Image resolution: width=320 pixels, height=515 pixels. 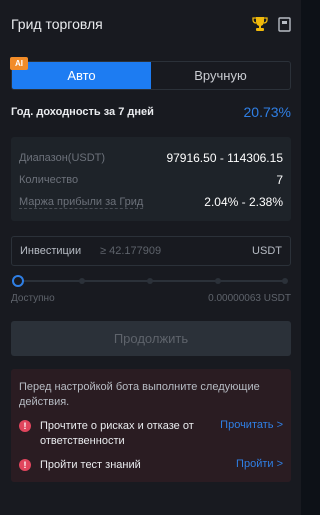 What do you see at coordinates (151, 24) in the screenshot?
I see `panel-header: Грид торговля` at bounding box center [151, 24].